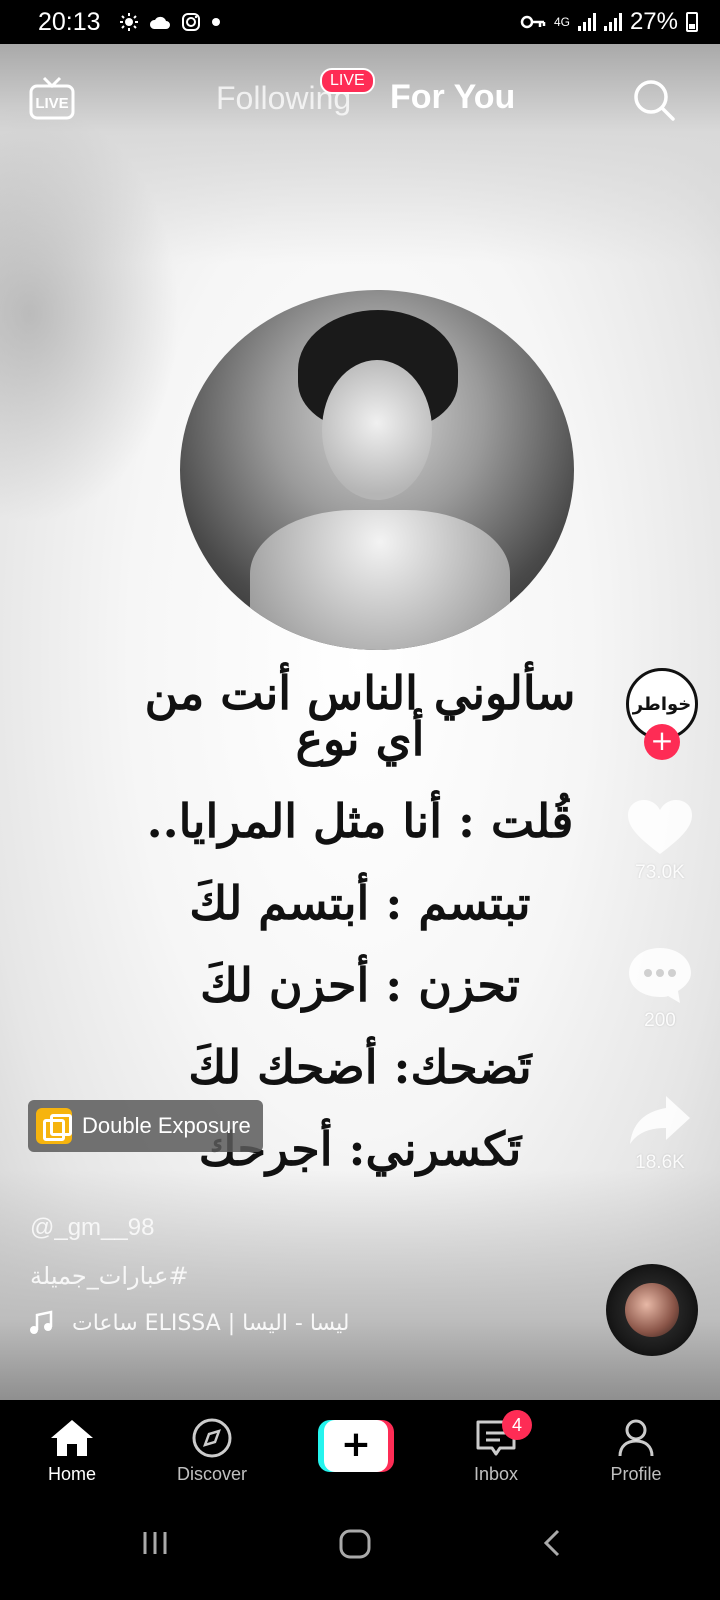 This screenshot has width=720, height=1600. What do you see at coordinates (69, 21) in the screenshot?
I see `status-time: 20:13` at bounding box center [69, 21].